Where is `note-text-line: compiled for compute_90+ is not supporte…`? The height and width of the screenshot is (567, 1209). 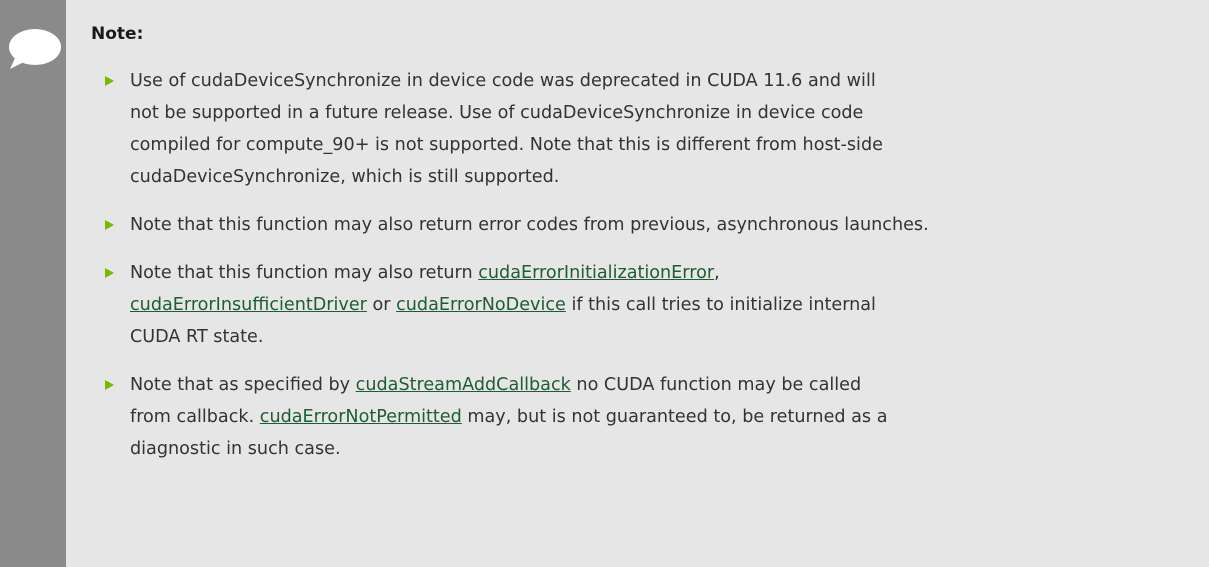 note-text-line: compiled for compute_90+ is not supporte… is located at coordinates (506, 145).